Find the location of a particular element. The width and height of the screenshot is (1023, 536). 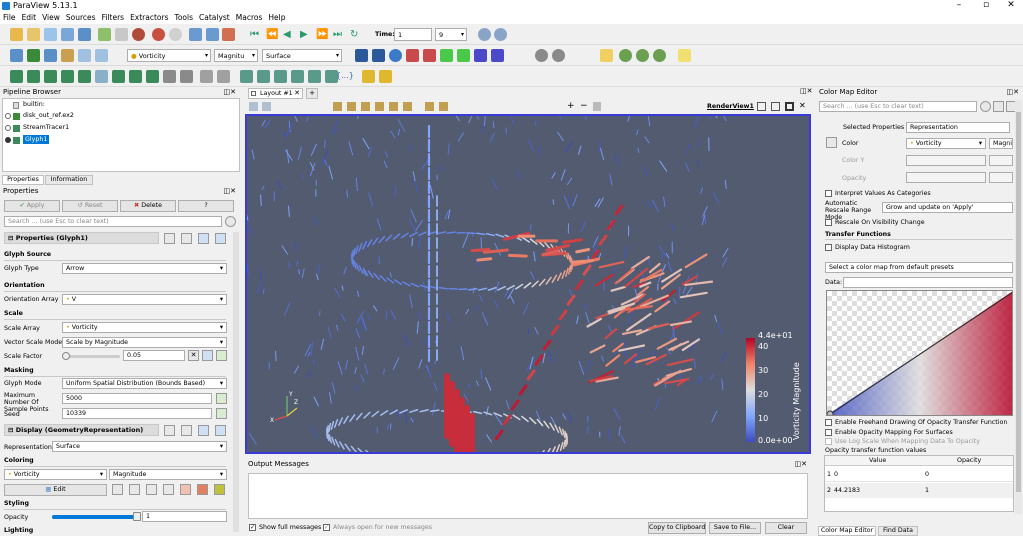

lookmark-icon is located at coordinates (33, 55).